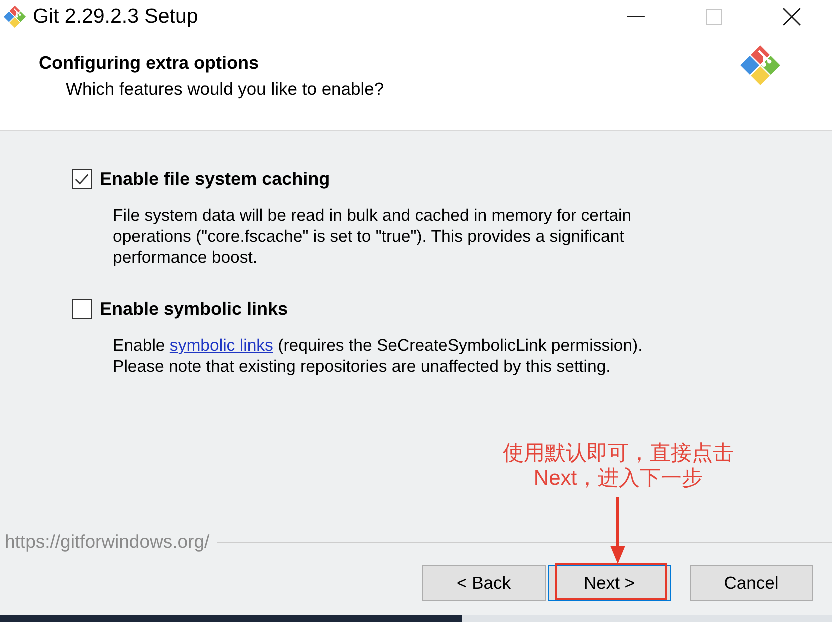 Image resolution: width=832 pixels, height=622 pixels. I want to click on link: symbolic links, so click(222, 345).